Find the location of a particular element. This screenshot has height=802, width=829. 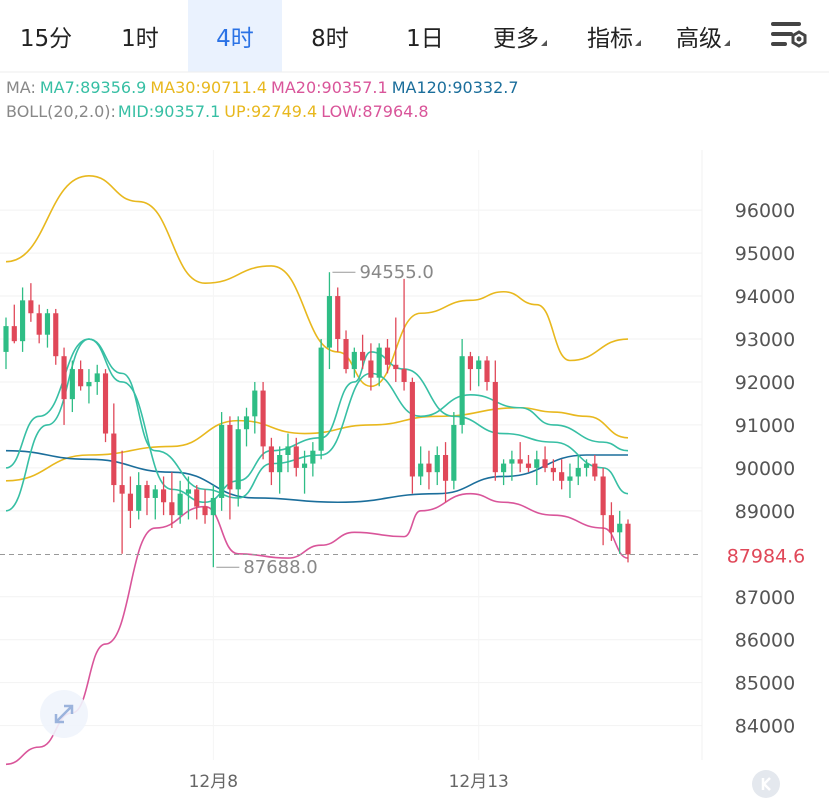

y-tick-label: 95000 is located at coordinates (765, 254).